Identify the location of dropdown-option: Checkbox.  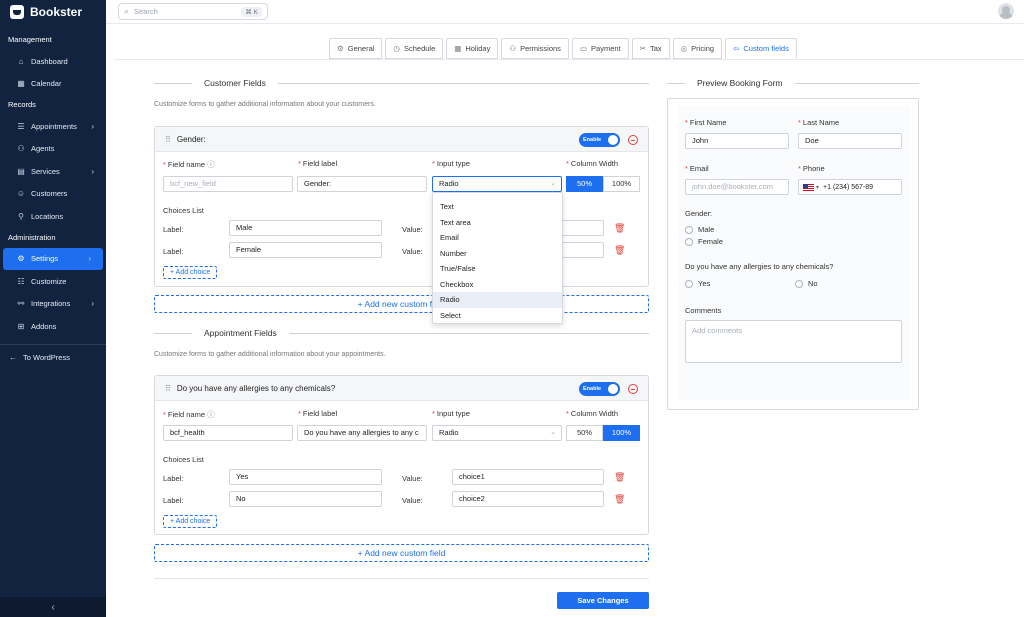
(497, 285).